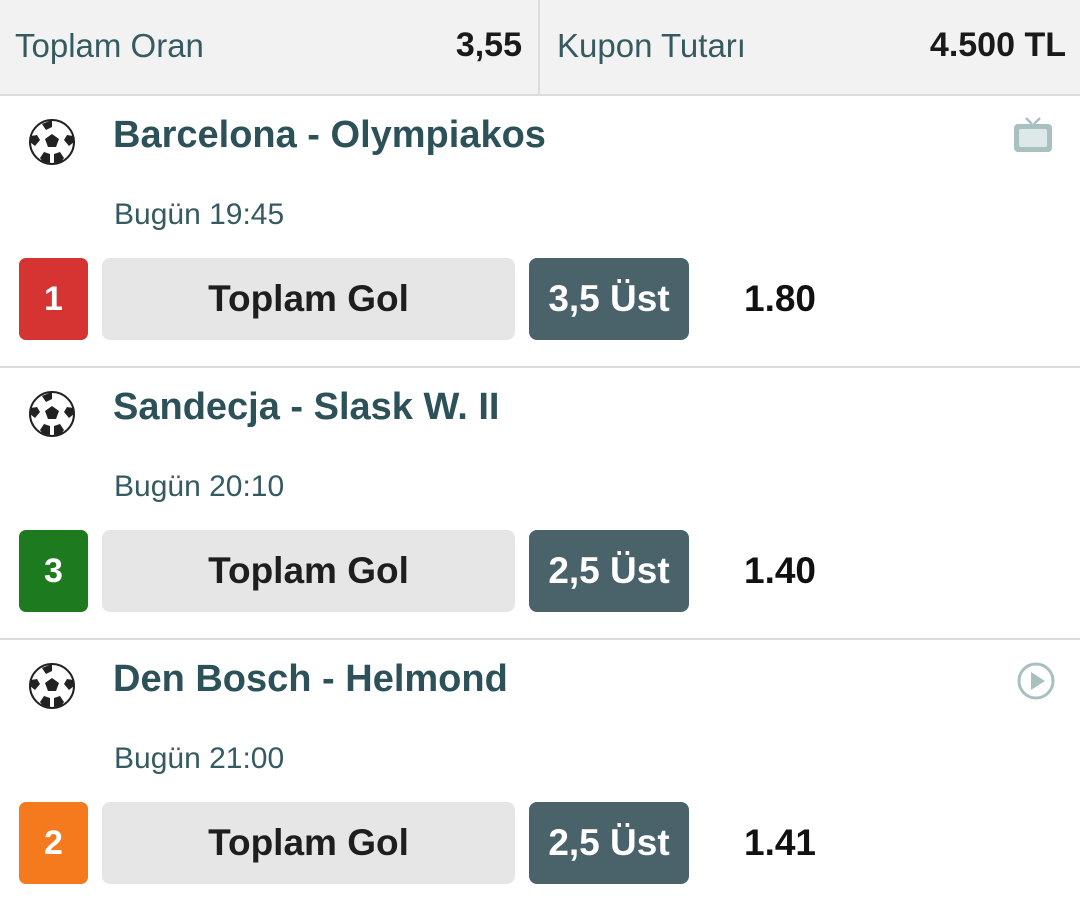 The width and height of the screenshot is (1080, 912). I want to click on selection-number-badge: 1, so click(53, 299).